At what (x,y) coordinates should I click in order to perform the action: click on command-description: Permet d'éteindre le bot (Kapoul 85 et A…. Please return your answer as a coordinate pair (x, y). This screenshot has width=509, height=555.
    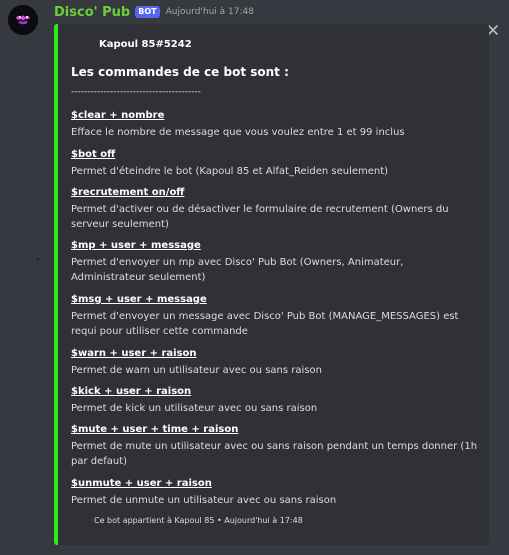
    Looking at the image, I should click on (230, 171).